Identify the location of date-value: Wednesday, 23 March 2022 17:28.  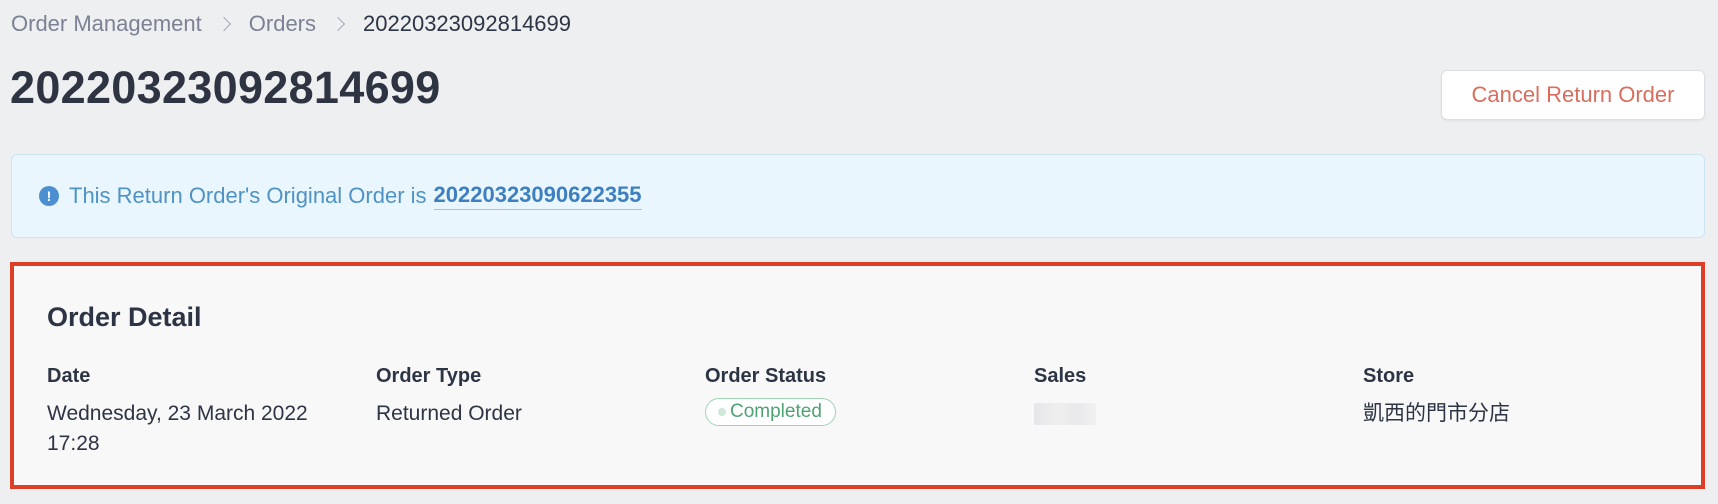
(207, 429).